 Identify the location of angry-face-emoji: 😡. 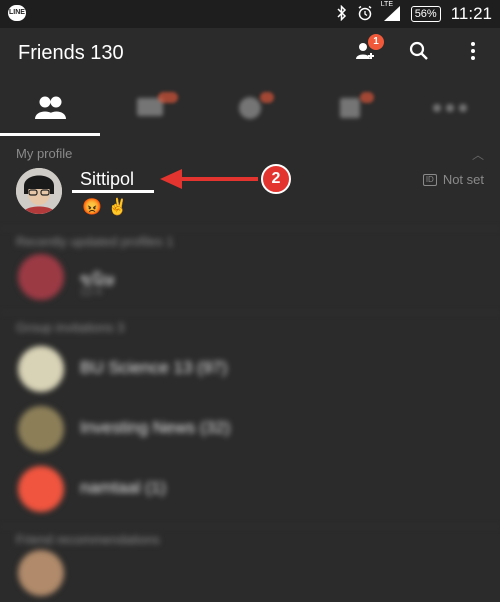
(92, 207).